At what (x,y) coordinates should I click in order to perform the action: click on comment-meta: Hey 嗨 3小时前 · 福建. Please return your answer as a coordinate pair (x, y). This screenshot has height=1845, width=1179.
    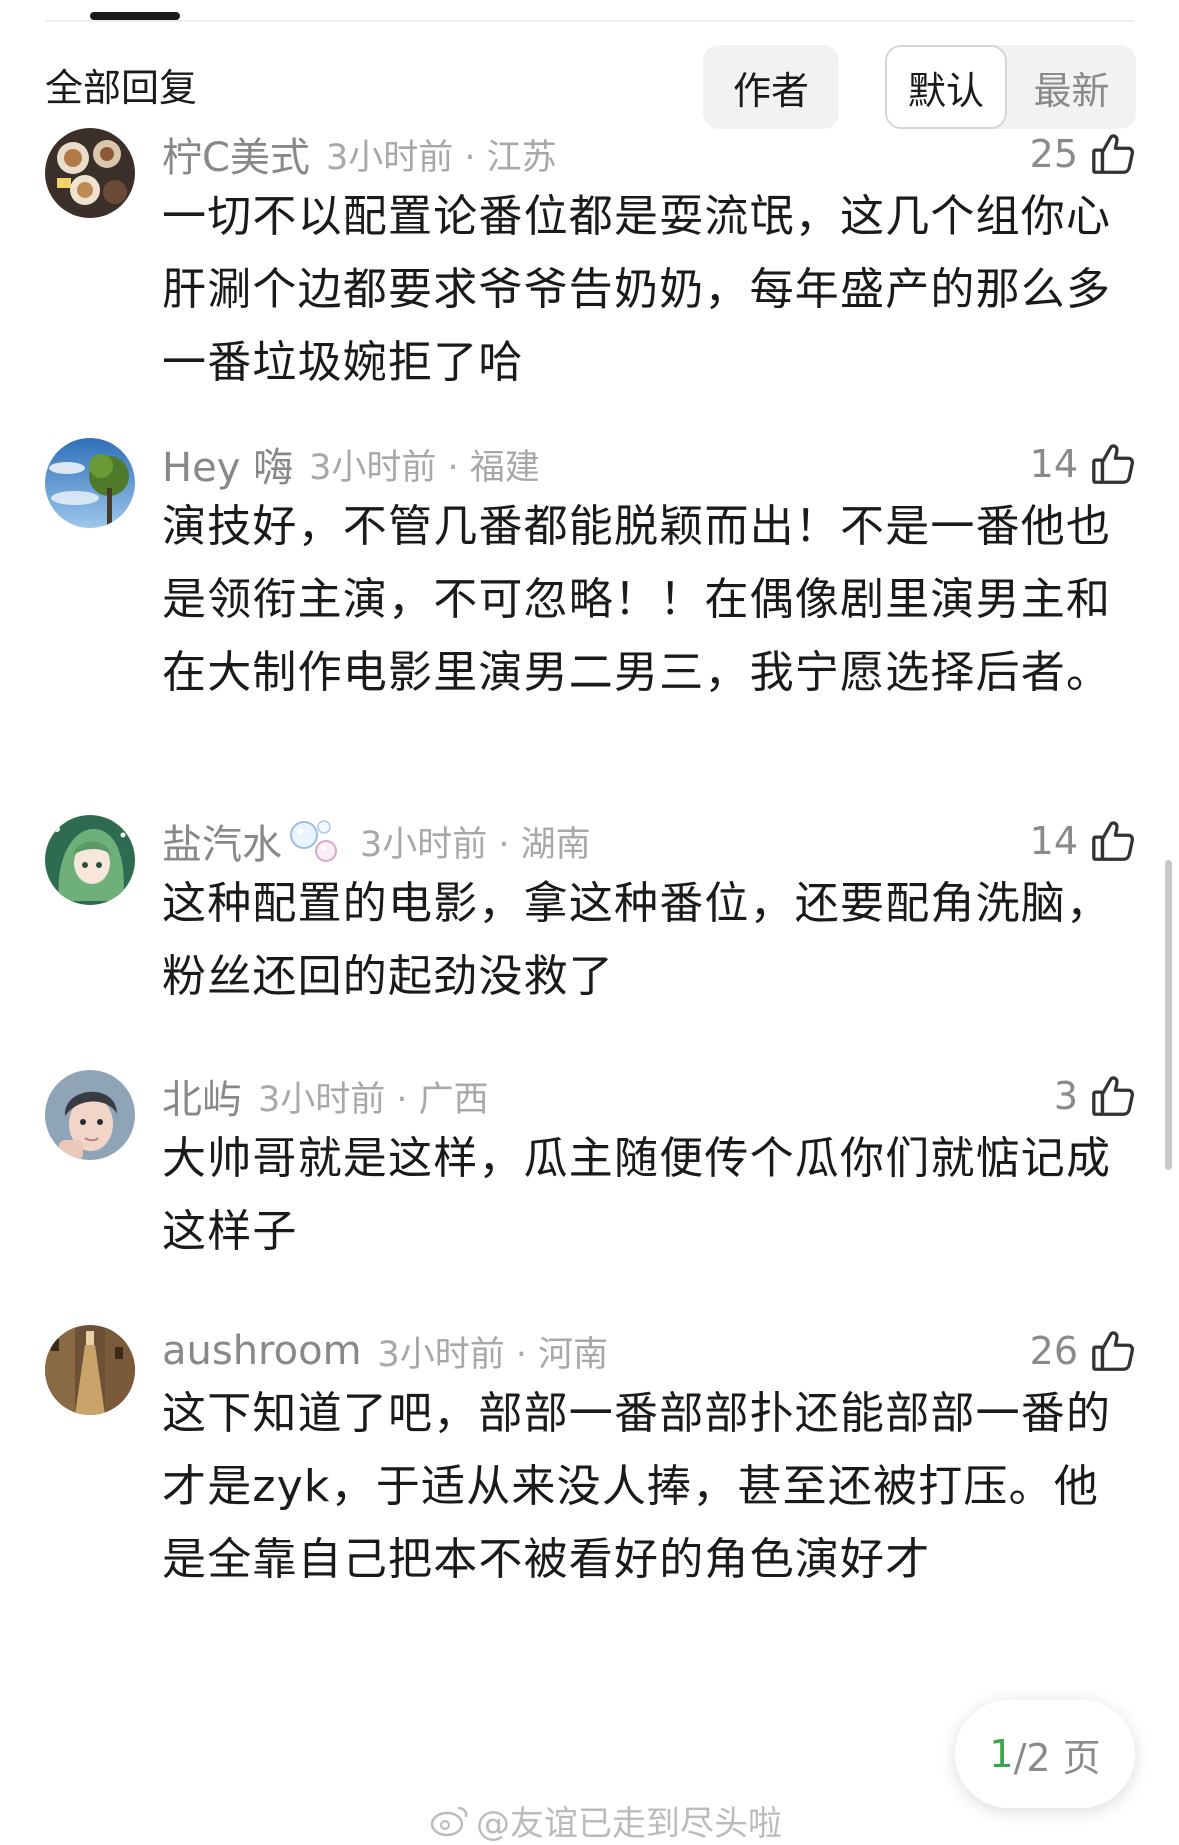
    Looking at the image, I should click on (351, 465).